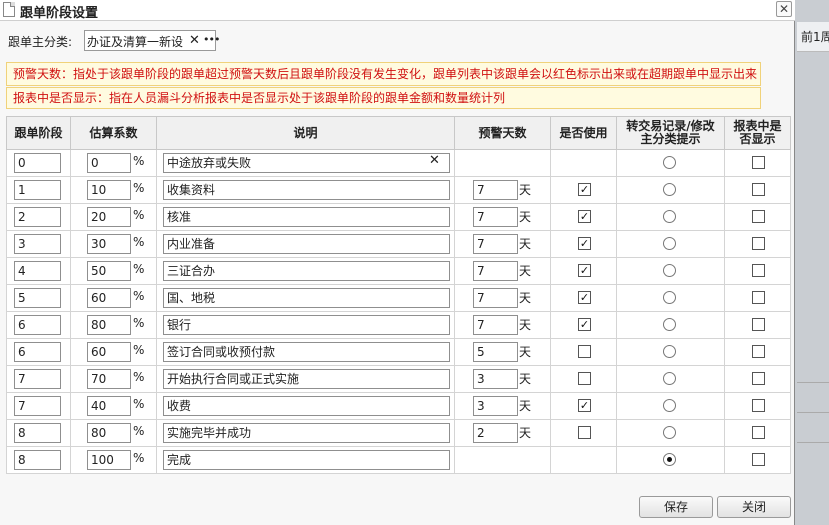 The height and width of the screenshot is (525, 829). I want to click on description-input: 收费, so click(306, 406).